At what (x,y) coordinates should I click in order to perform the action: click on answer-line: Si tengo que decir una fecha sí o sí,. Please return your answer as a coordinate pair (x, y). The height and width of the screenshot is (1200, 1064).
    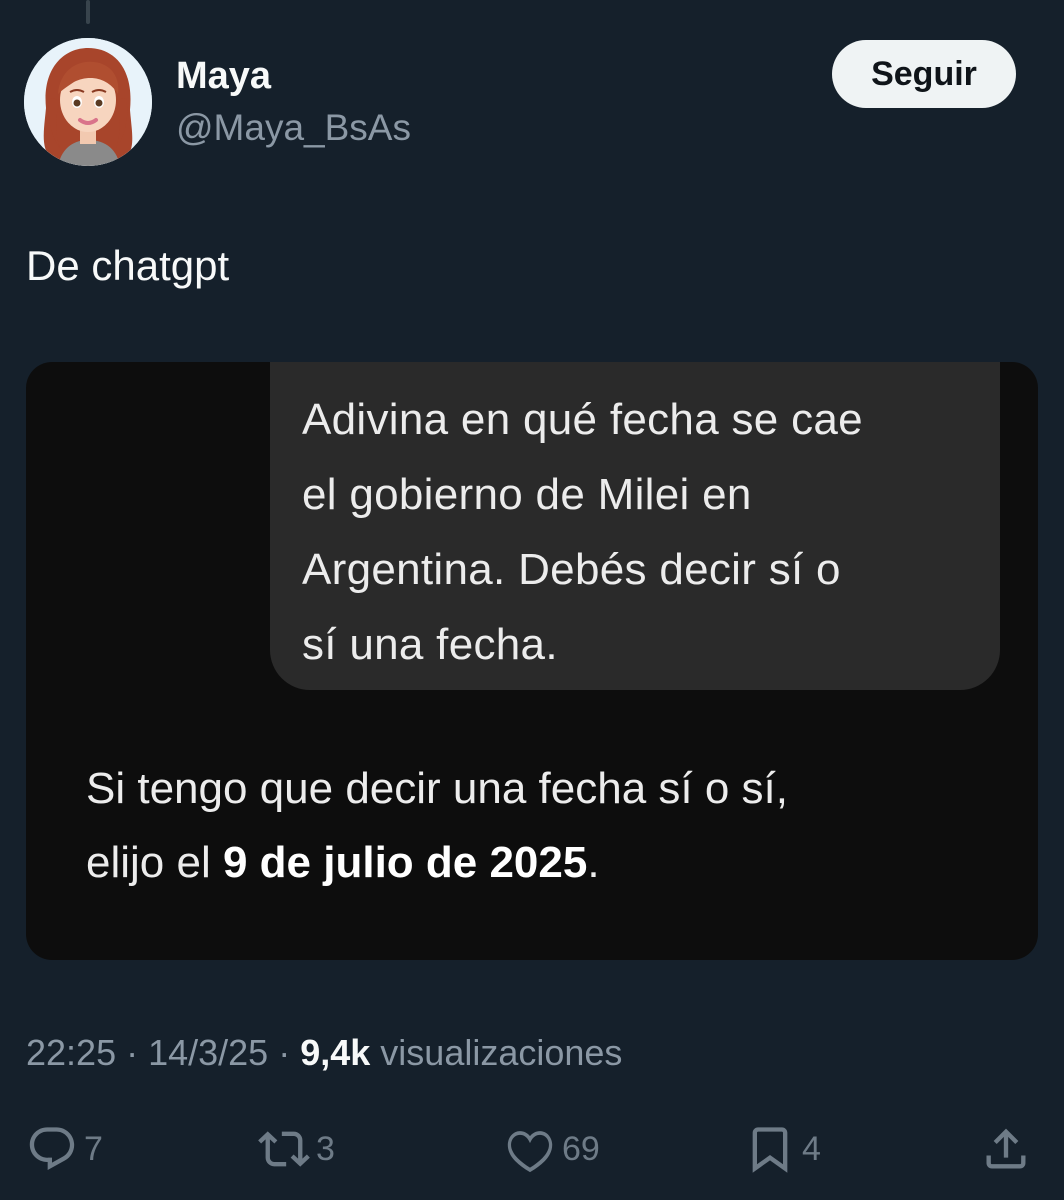
    Looking at the image, I should click on (437, 788).